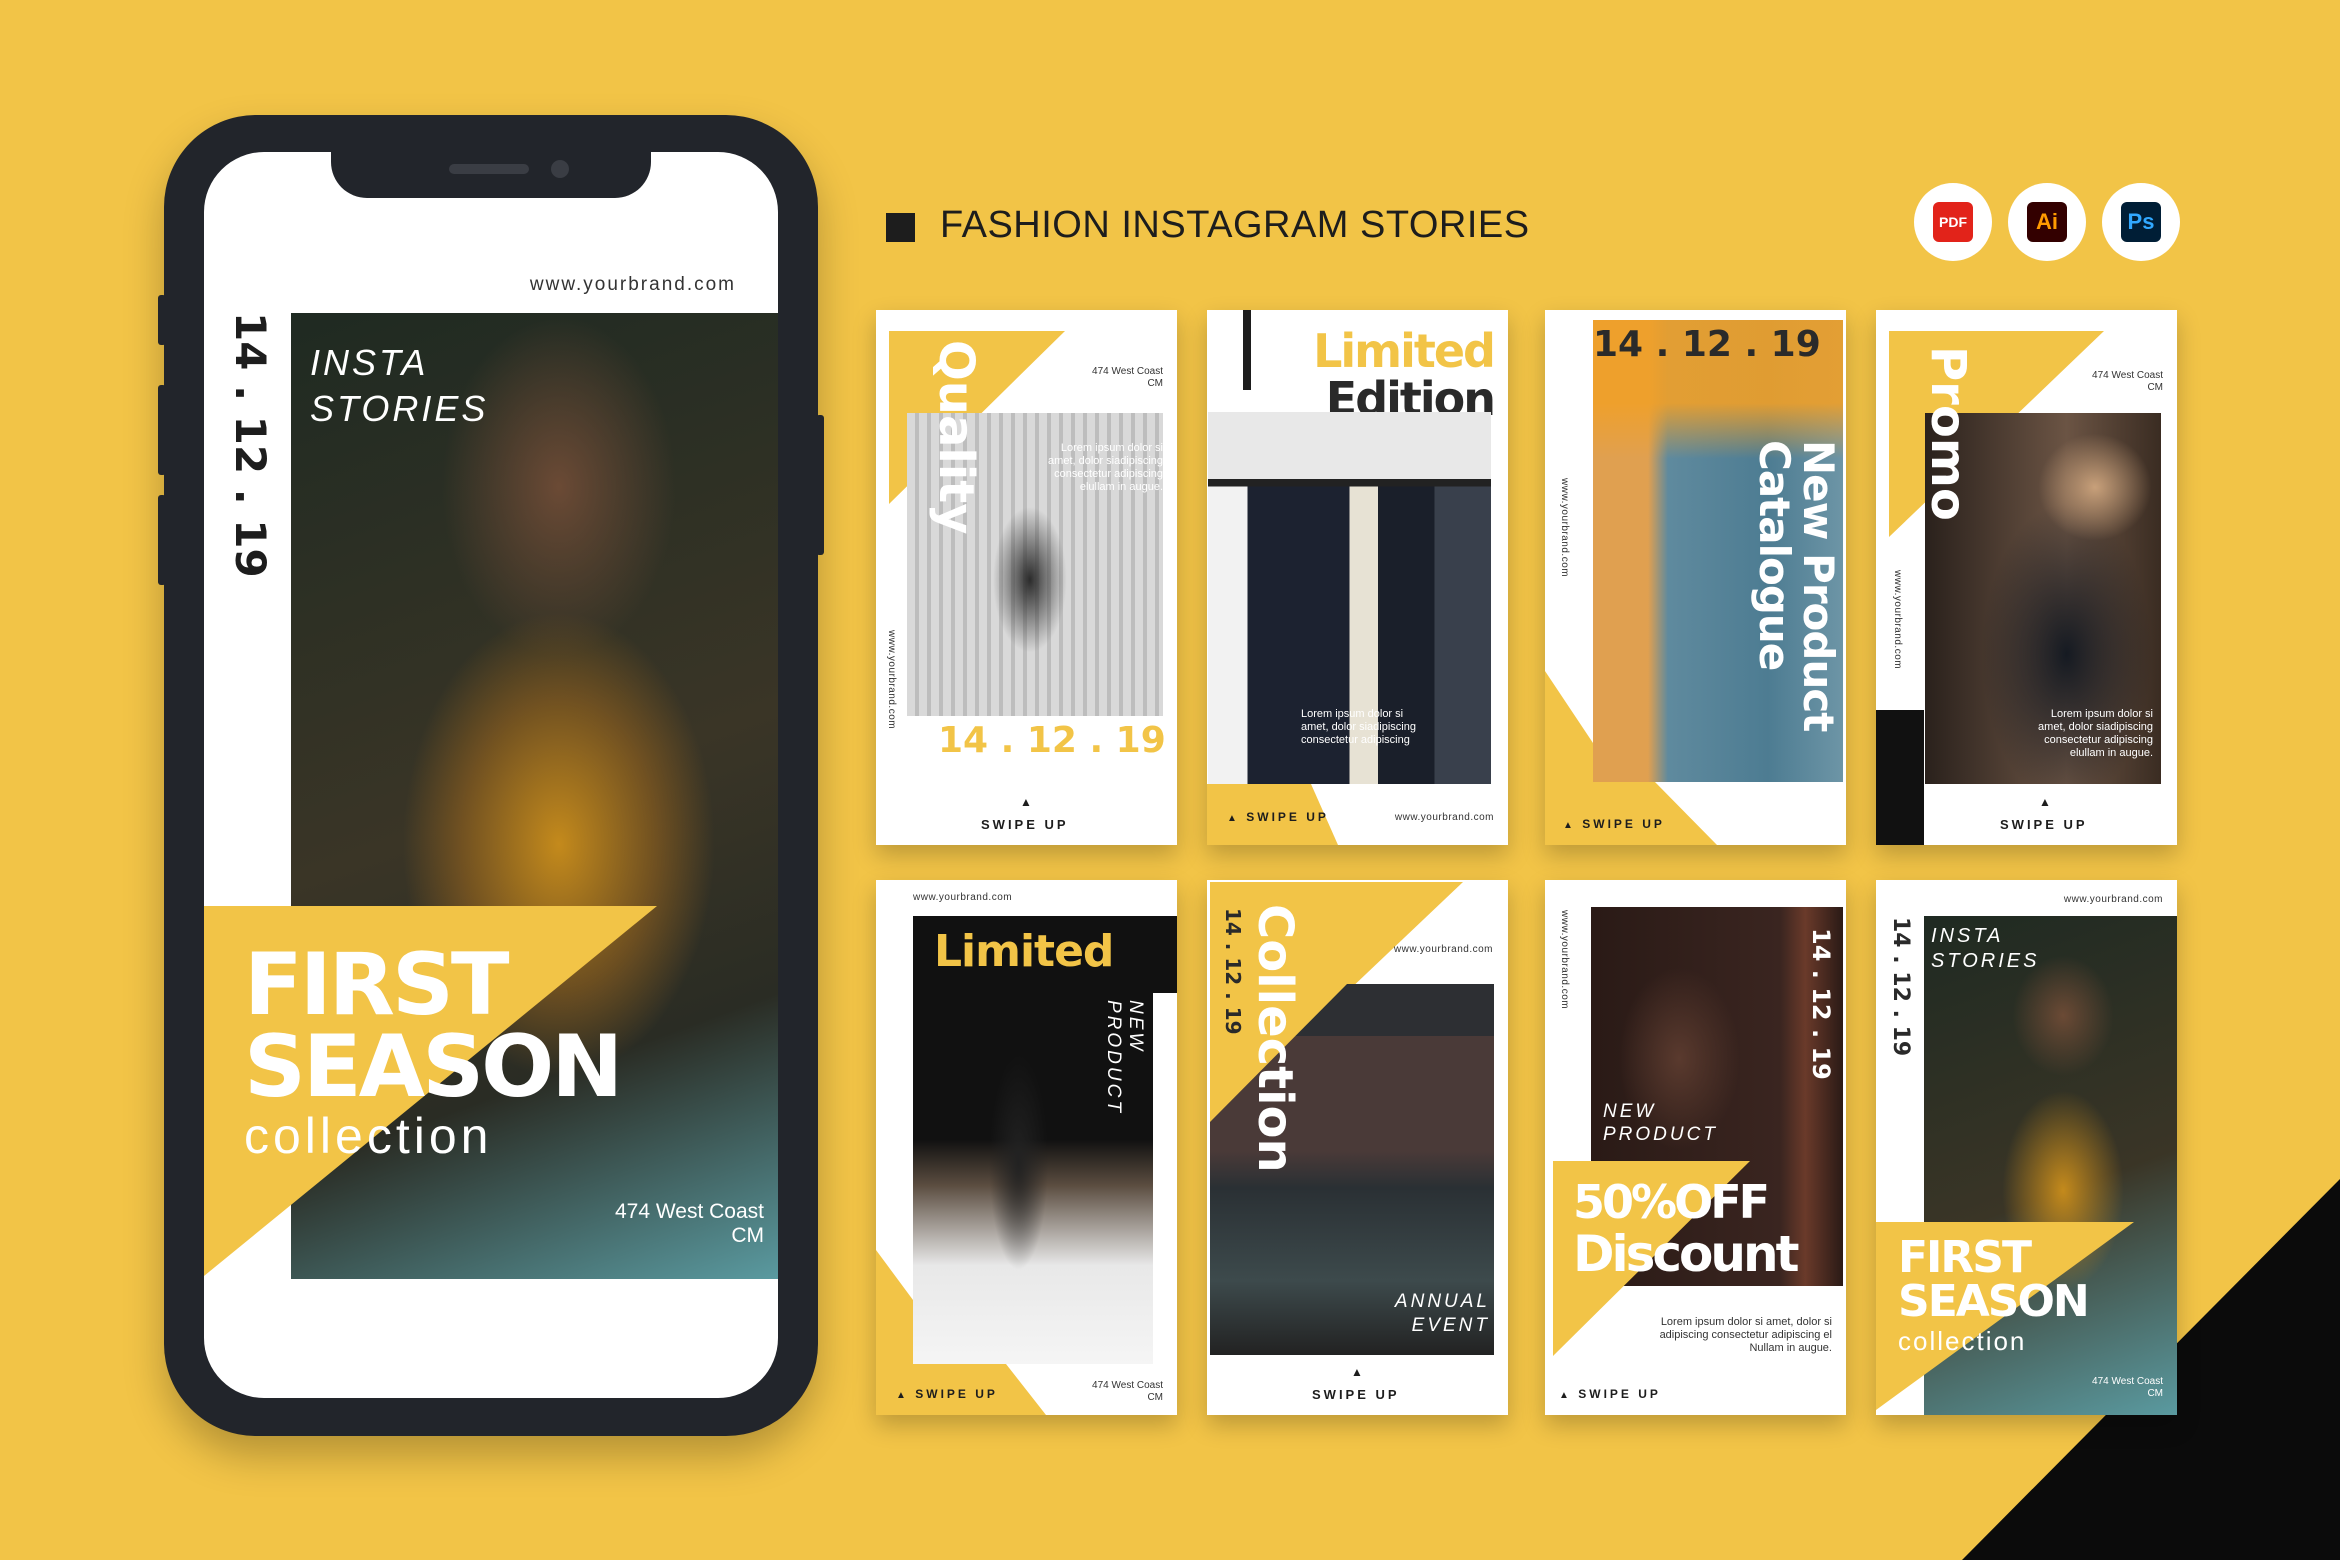 This screenshot has height=1560, width=2340. I want to click on white-strip, so click(1165, 1178).